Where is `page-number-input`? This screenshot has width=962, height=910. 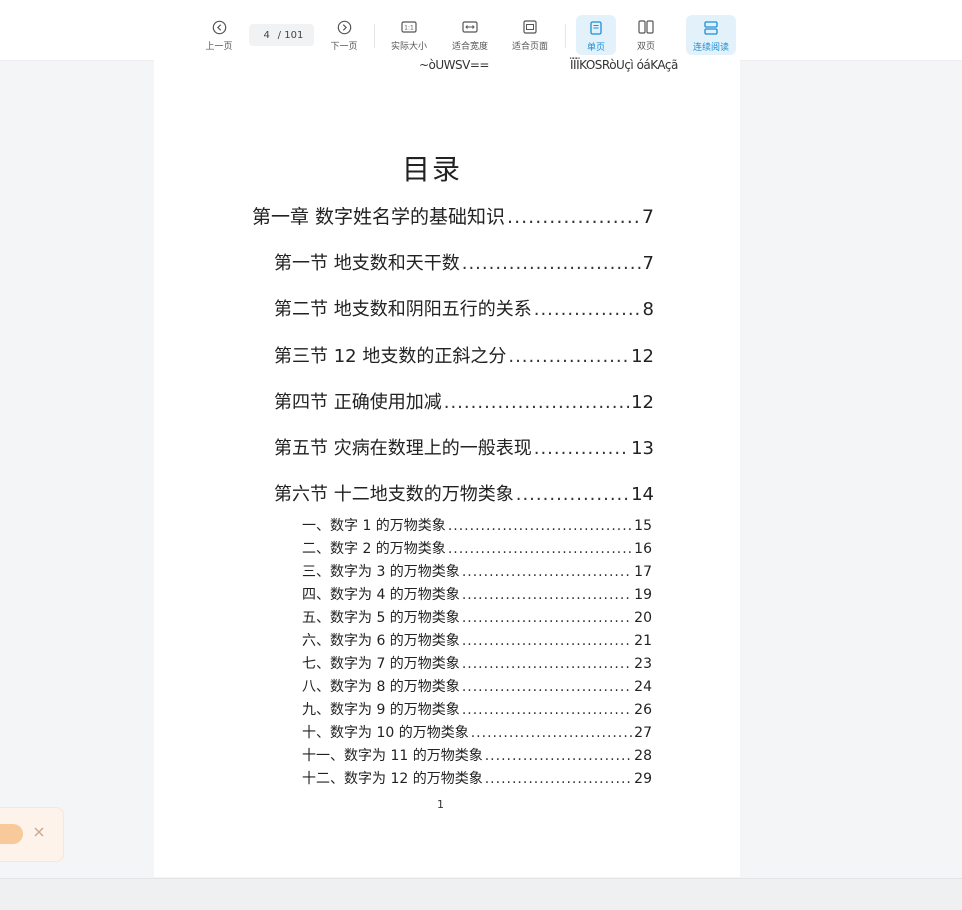
page-number-input is located at coordinates (266, 35).